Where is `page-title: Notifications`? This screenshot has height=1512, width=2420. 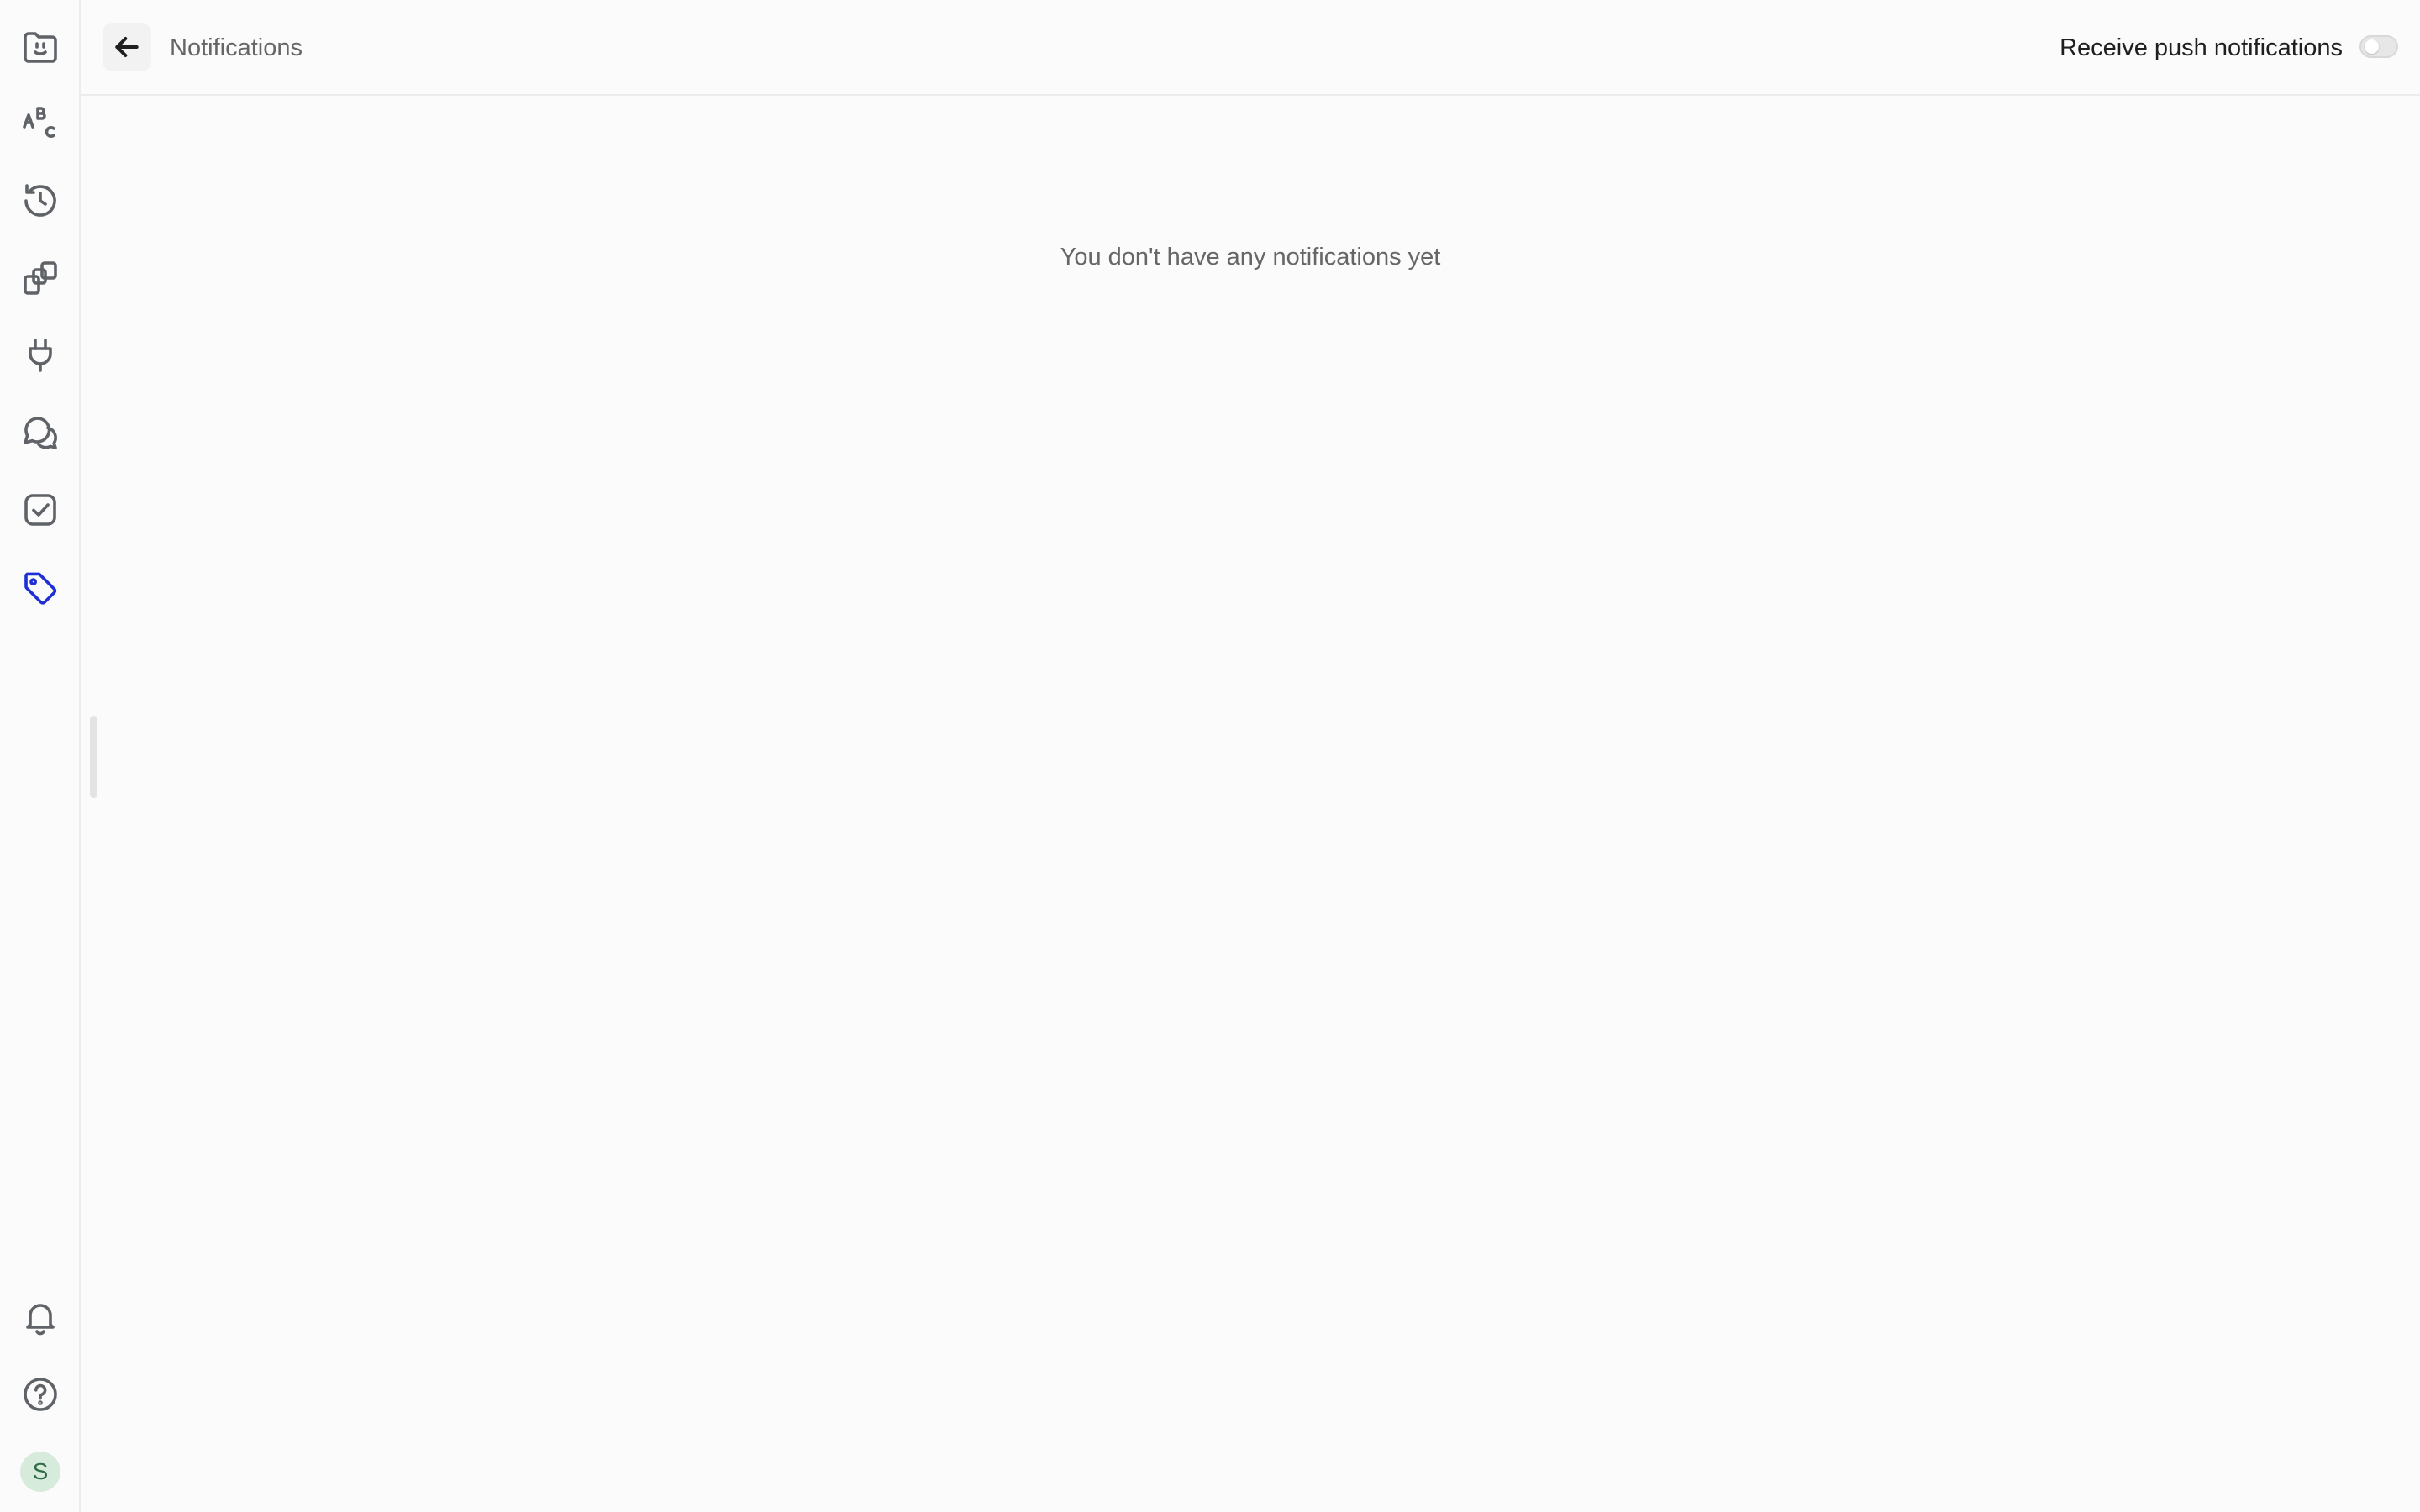 page-title: Notifications is located at coordinates (236, 47).